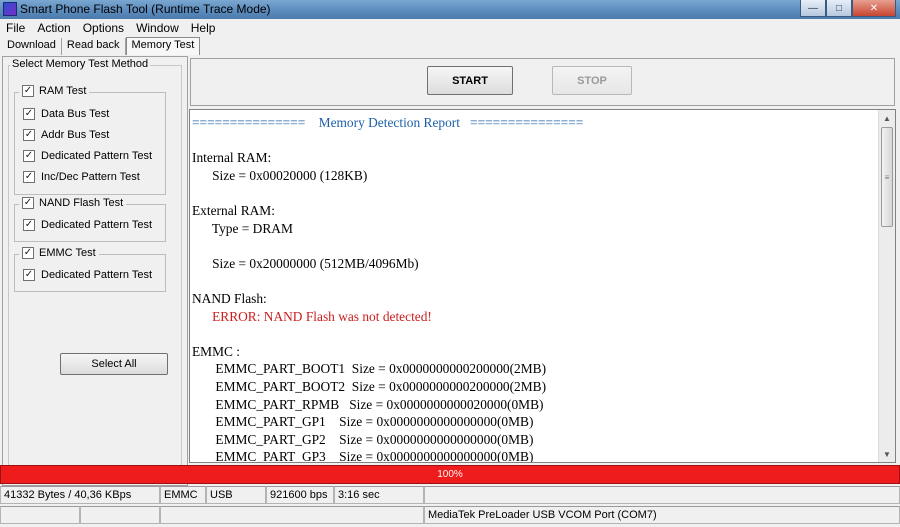  I want to click on select-all-button: Select All, so click(114, 364).